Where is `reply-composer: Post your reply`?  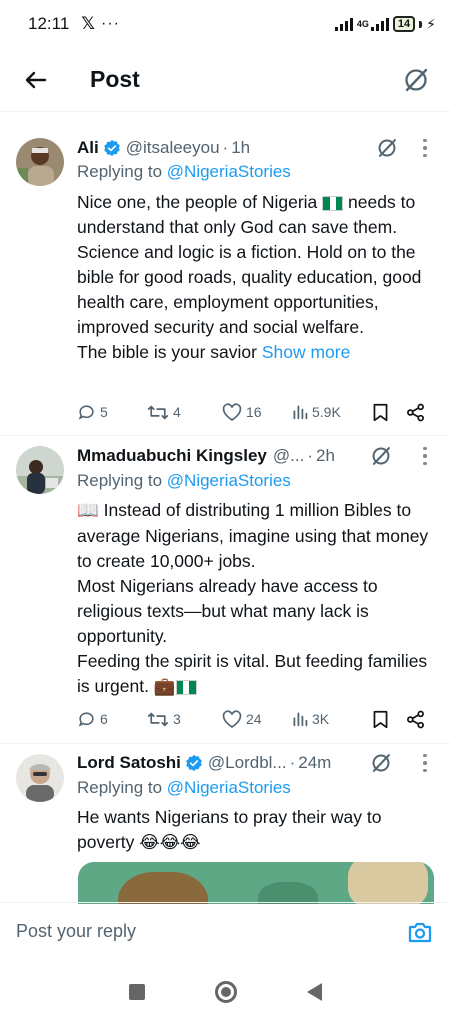 reply-composer: Post your reply is located at coordinates (225, 931).